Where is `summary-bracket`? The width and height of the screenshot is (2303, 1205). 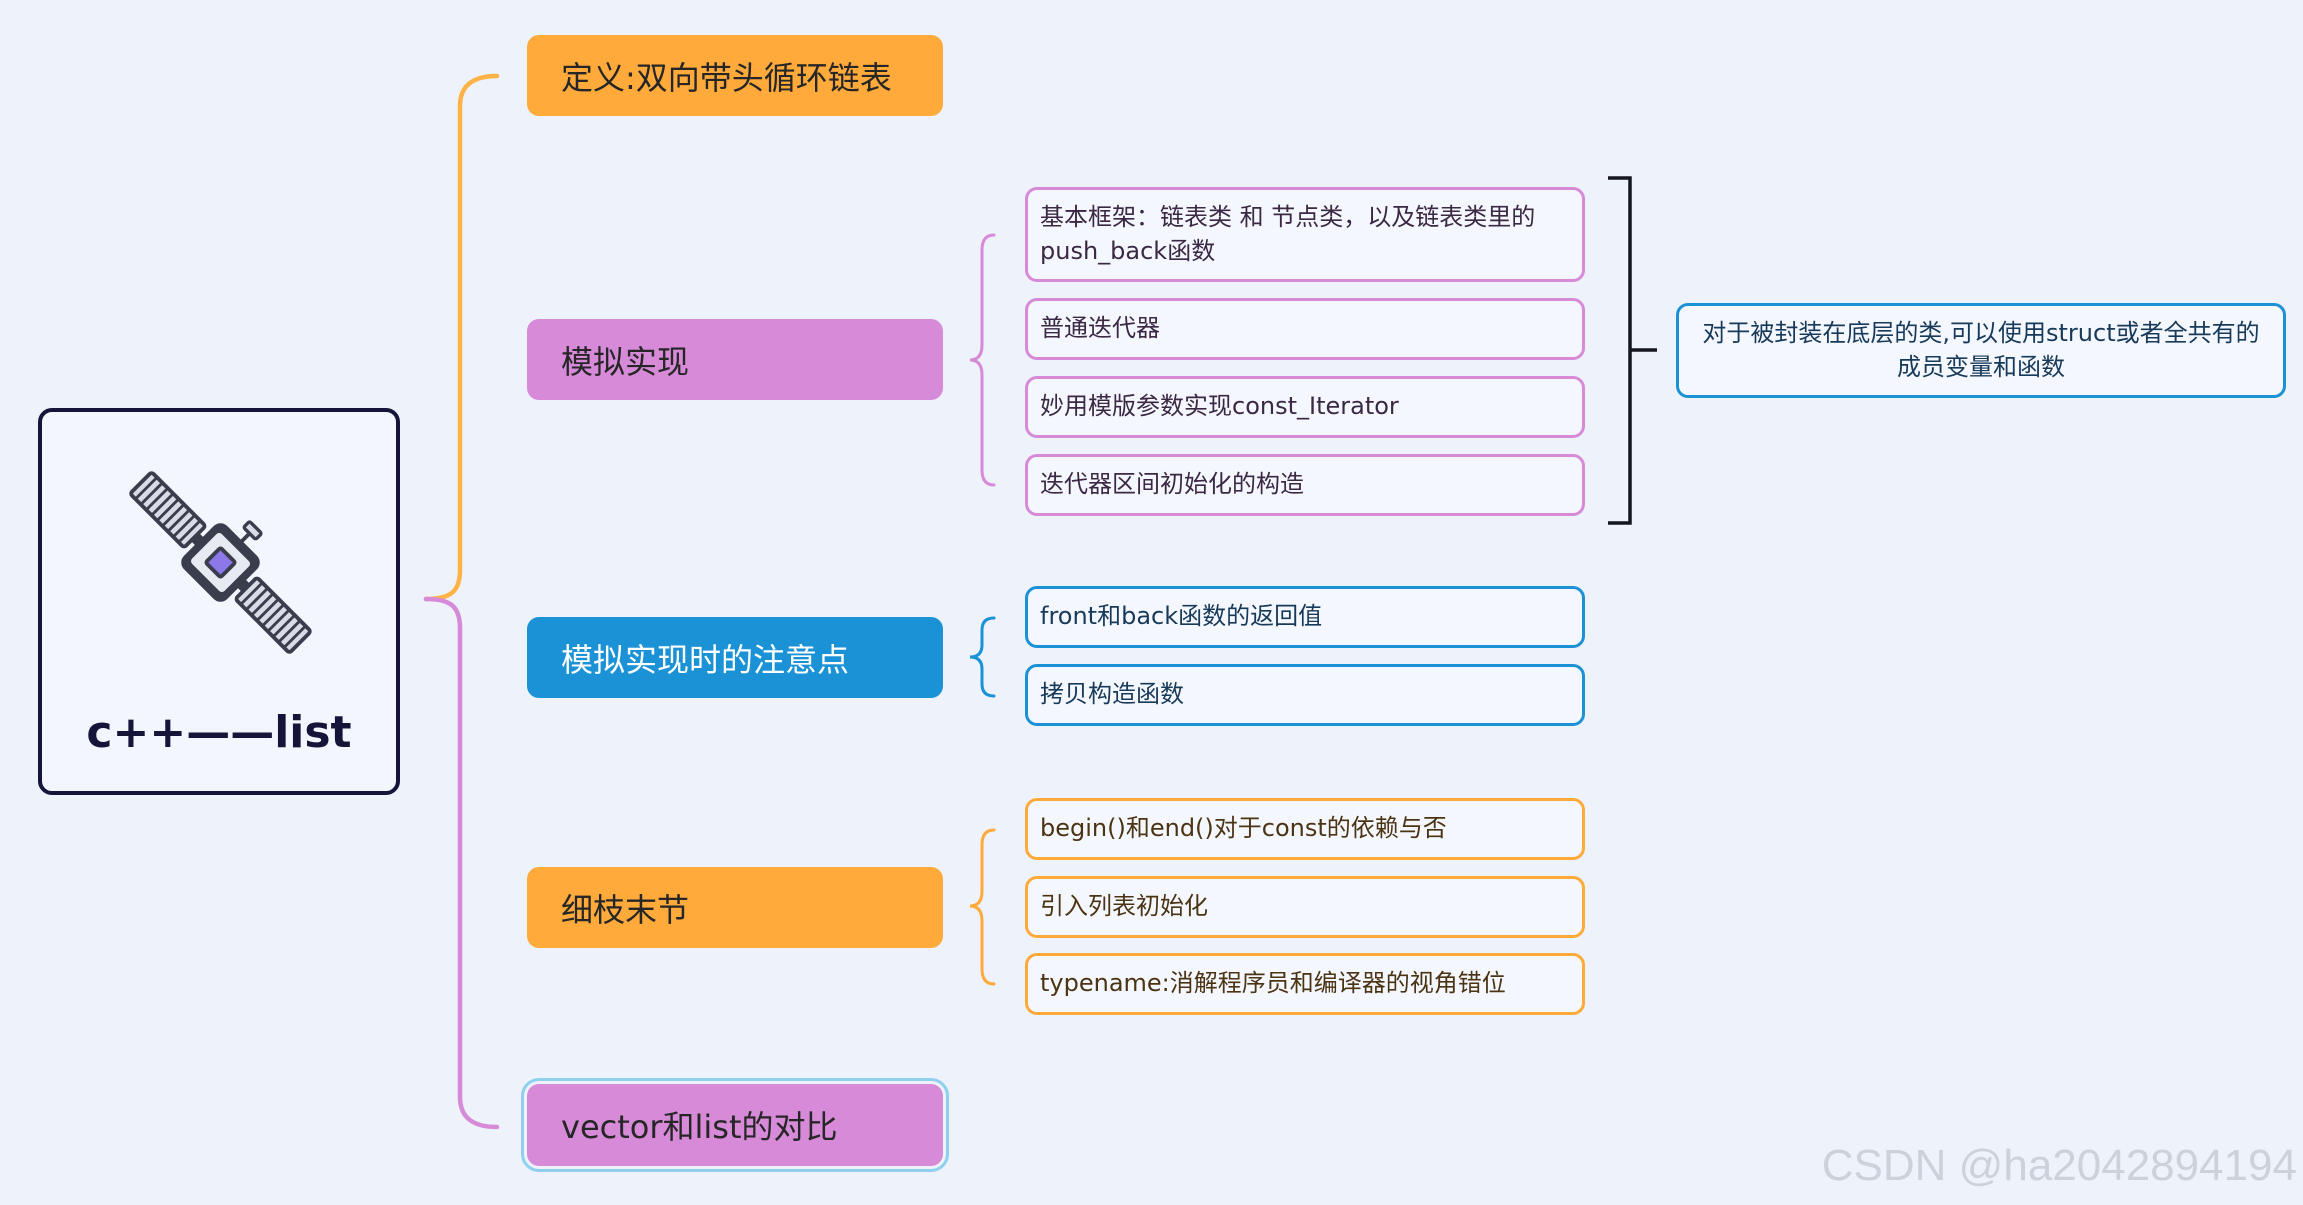
summary-bracket is located at coordinates (1632, 350).